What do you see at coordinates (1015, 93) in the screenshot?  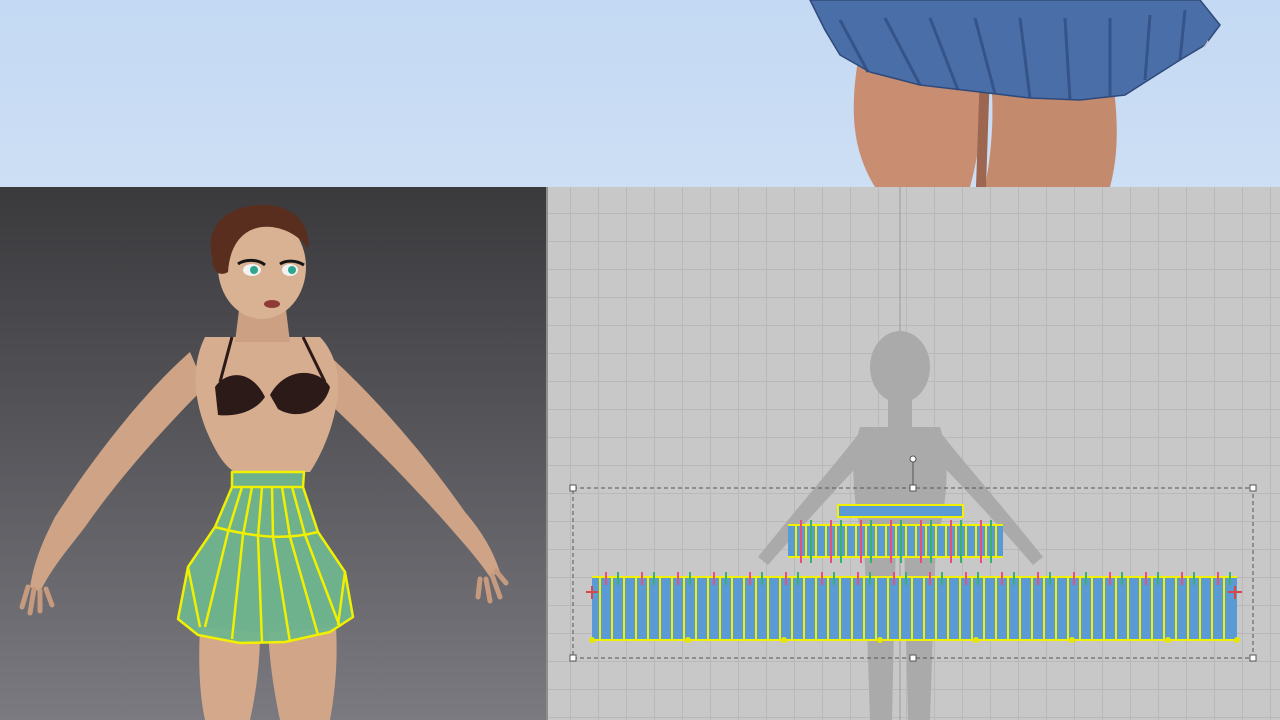 I see `banner-character-art` at bounding box center [1015, 93].